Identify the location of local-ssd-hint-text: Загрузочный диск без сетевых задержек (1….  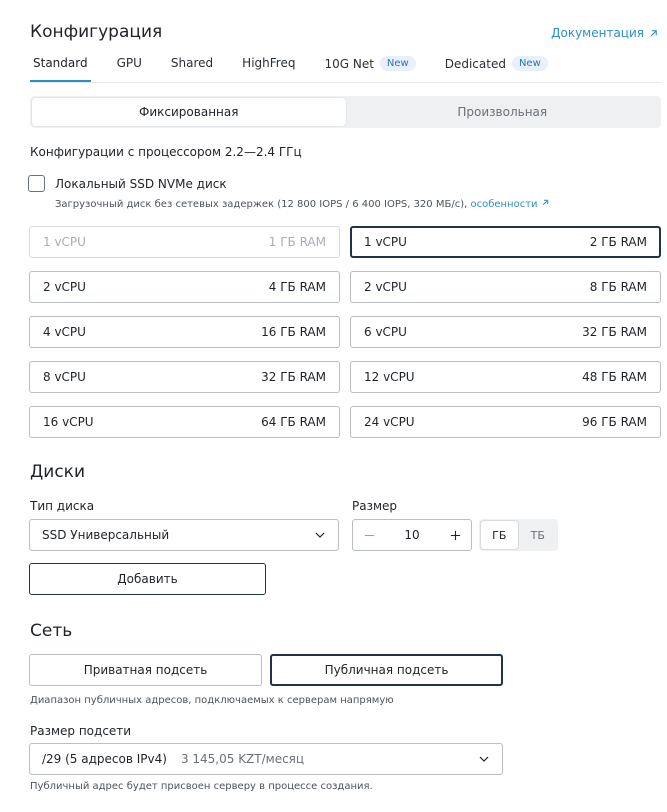
(261, 204).